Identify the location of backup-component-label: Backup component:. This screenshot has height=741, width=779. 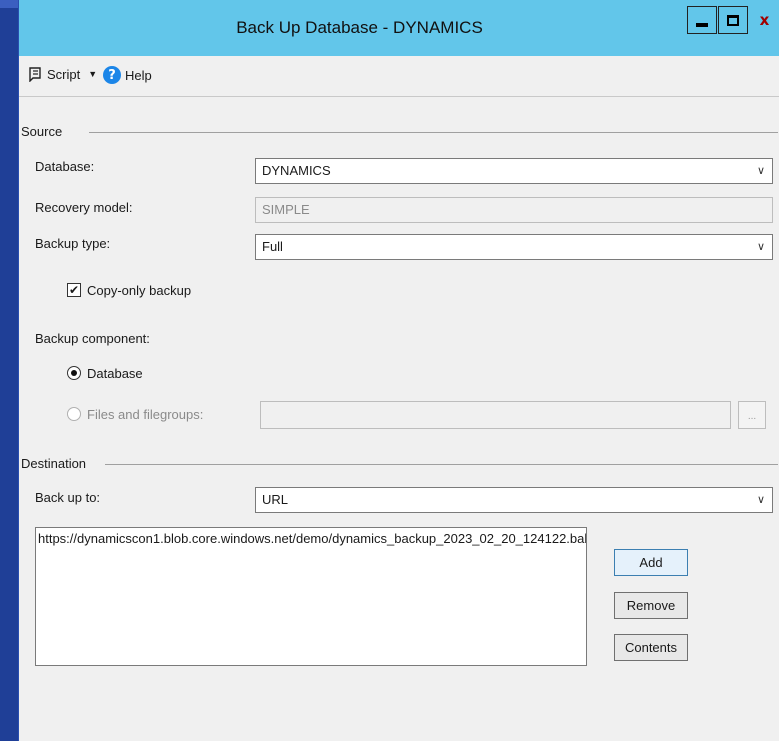
(92, 338).